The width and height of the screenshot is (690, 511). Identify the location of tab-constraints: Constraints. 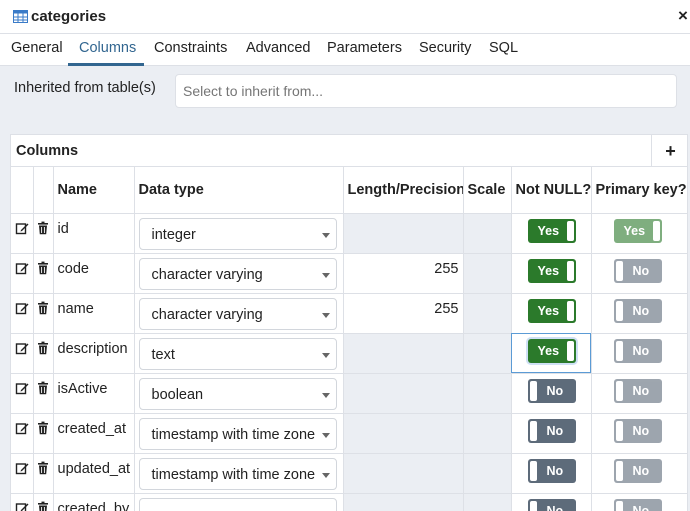
(190, 48).